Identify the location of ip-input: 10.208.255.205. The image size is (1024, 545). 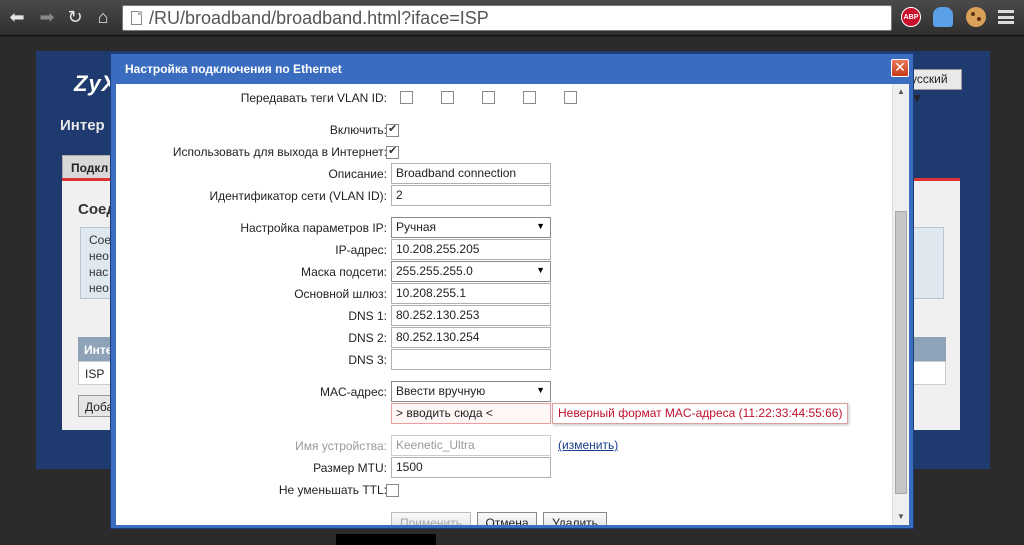
(471, 249).